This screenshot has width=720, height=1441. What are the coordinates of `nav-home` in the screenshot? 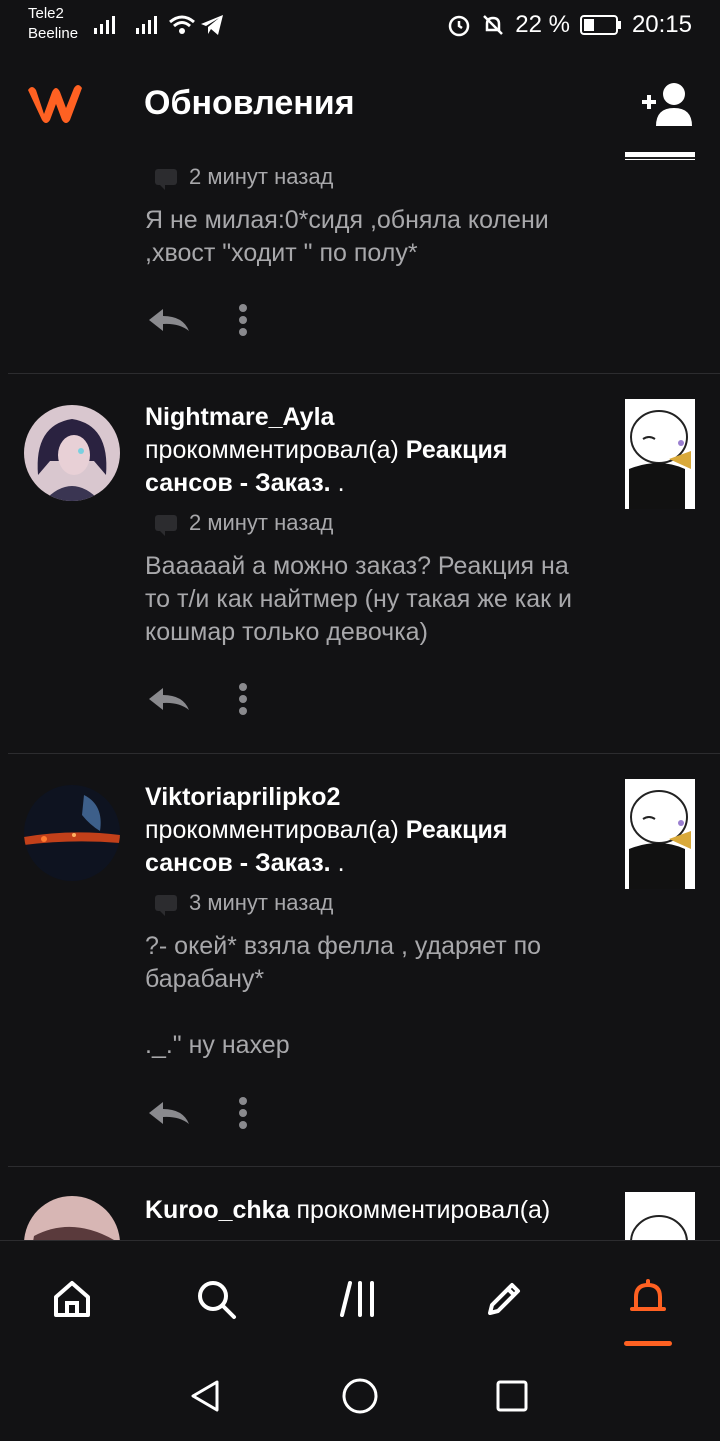 It's located at (72, 1299).